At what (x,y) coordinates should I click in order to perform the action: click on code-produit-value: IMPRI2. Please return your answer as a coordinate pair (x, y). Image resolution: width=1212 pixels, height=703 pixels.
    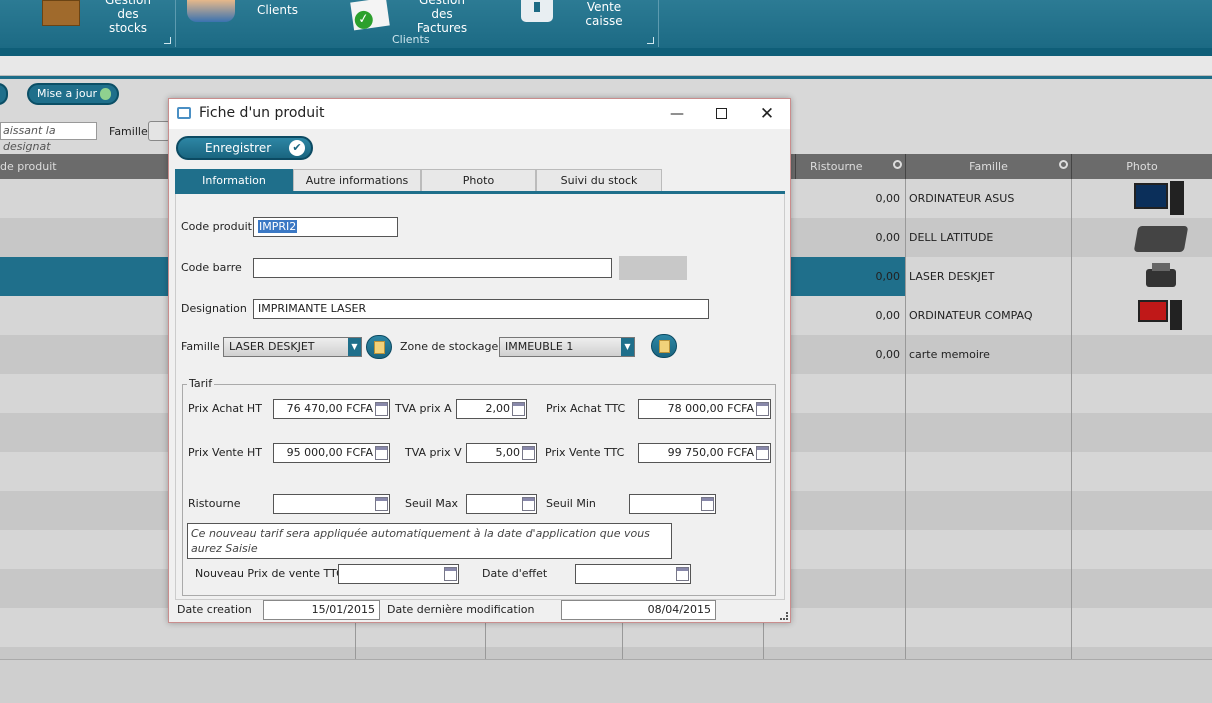
    Looking at the image, I should click on (278, 226).